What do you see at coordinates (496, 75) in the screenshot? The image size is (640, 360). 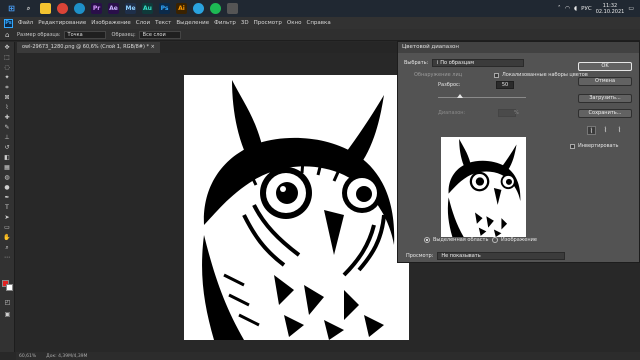 I see `localized-clusters-checkbox` at bounding box center [496, 75].